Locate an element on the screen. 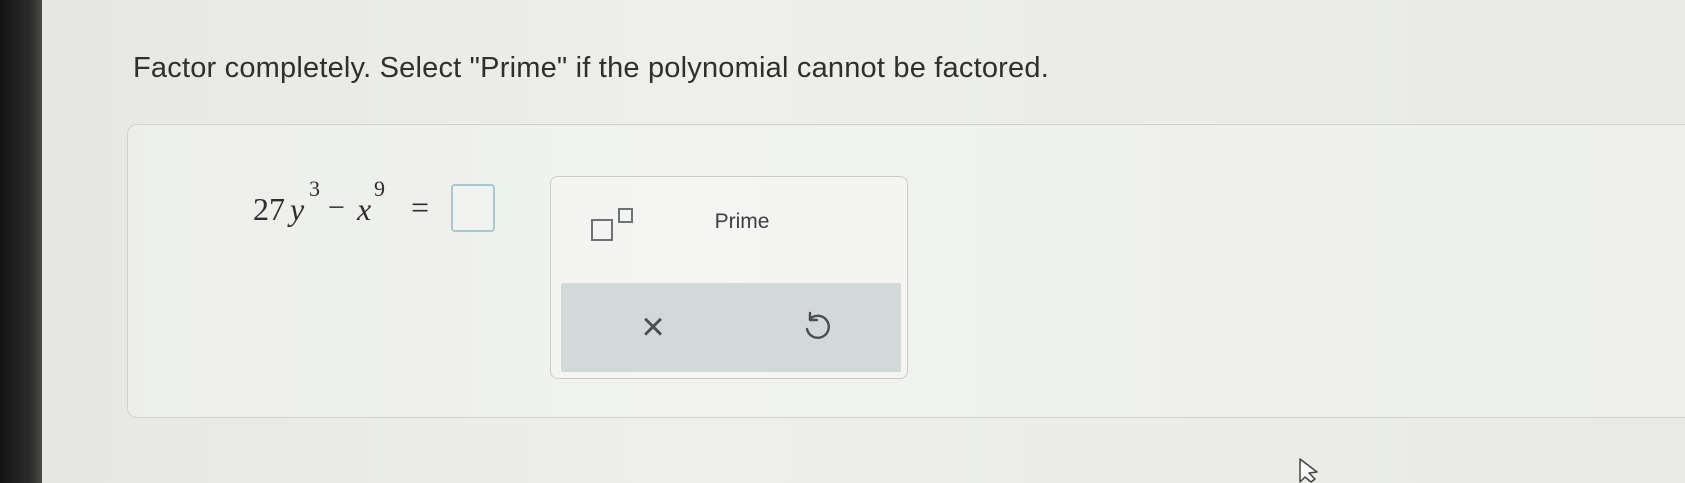 The width and height of the screenshot is (1685, 483). mouse-pointer-icon is located at coordinates (1308, 470).